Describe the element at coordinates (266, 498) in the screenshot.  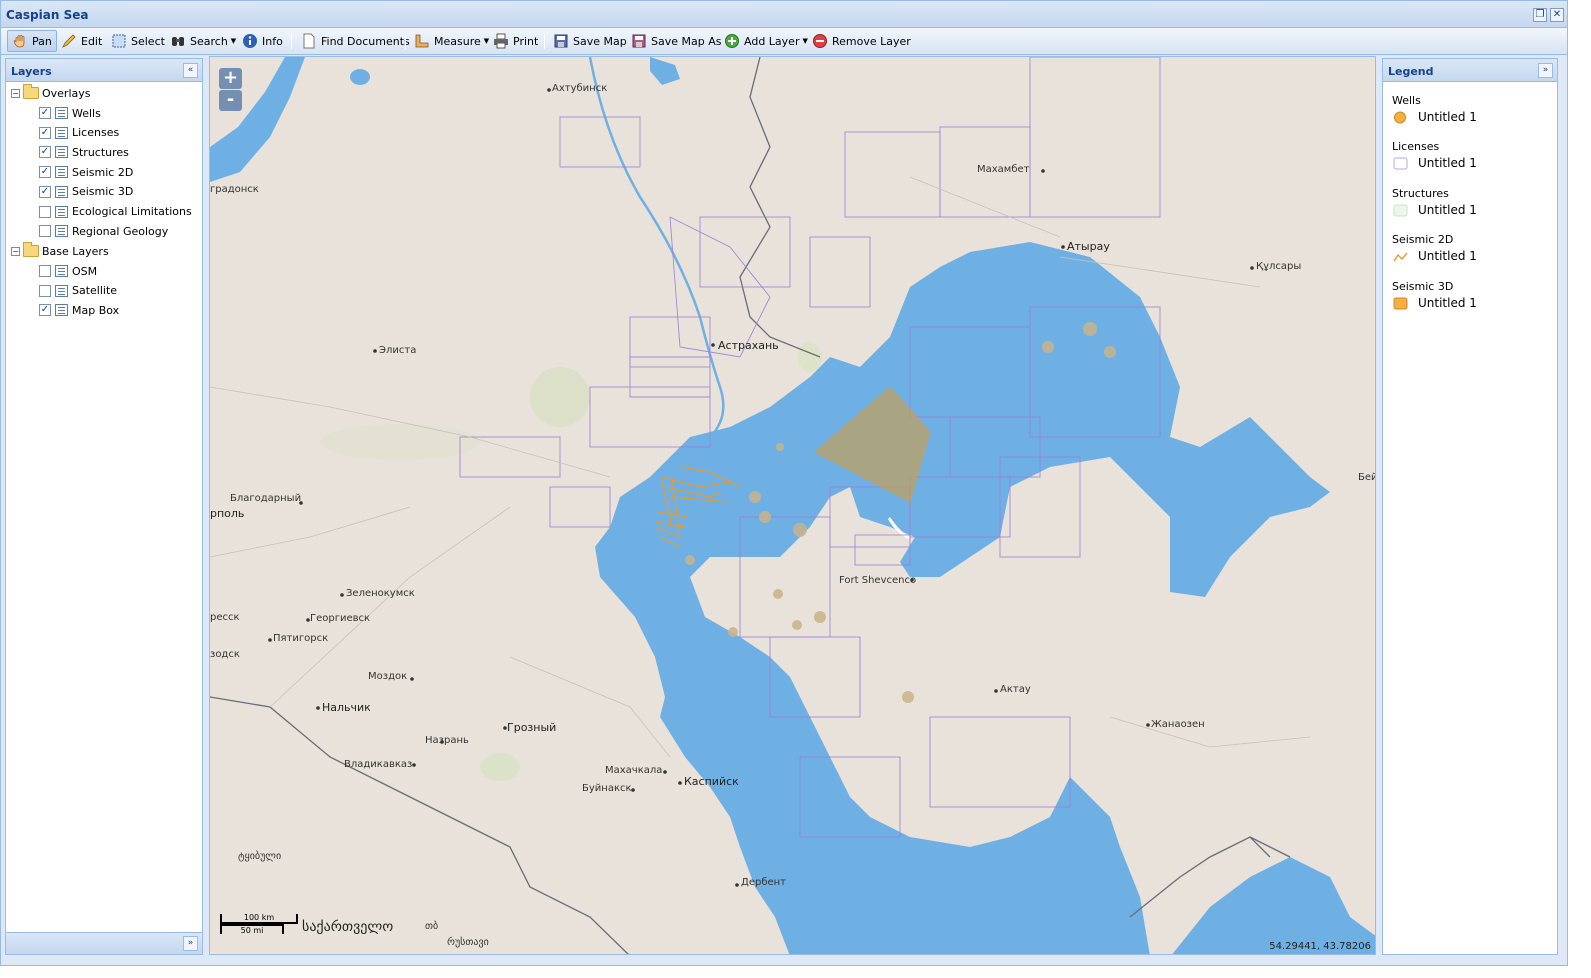
I see `map-label-blagodarny: Благодарный` at that location.